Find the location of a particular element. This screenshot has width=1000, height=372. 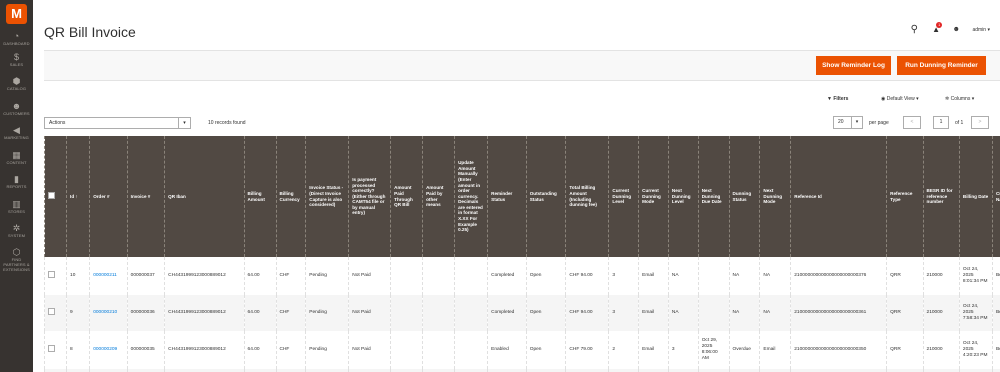

column-header: Billing Amount is located at coordinates (259, 196).